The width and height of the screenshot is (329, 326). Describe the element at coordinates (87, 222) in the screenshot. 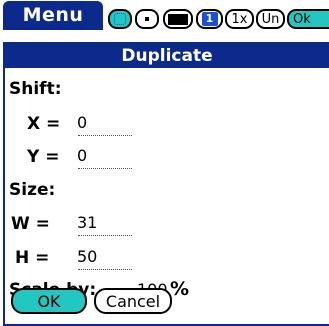

I see `width-field: 31` at that location.